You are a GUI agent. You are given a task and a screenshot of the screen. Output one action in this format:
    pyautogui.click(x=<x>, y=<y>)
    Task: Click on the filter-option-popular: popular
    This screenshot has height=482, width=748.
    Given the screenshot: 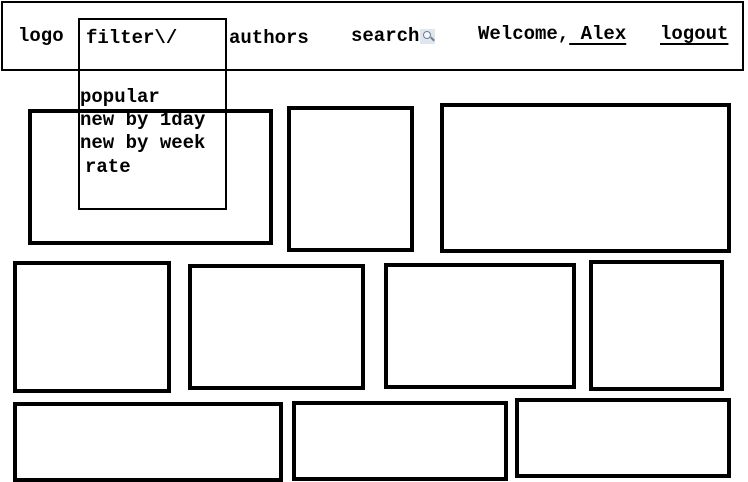 What is the action you would take?
    pyautogui.click(x=120, y=97)
    